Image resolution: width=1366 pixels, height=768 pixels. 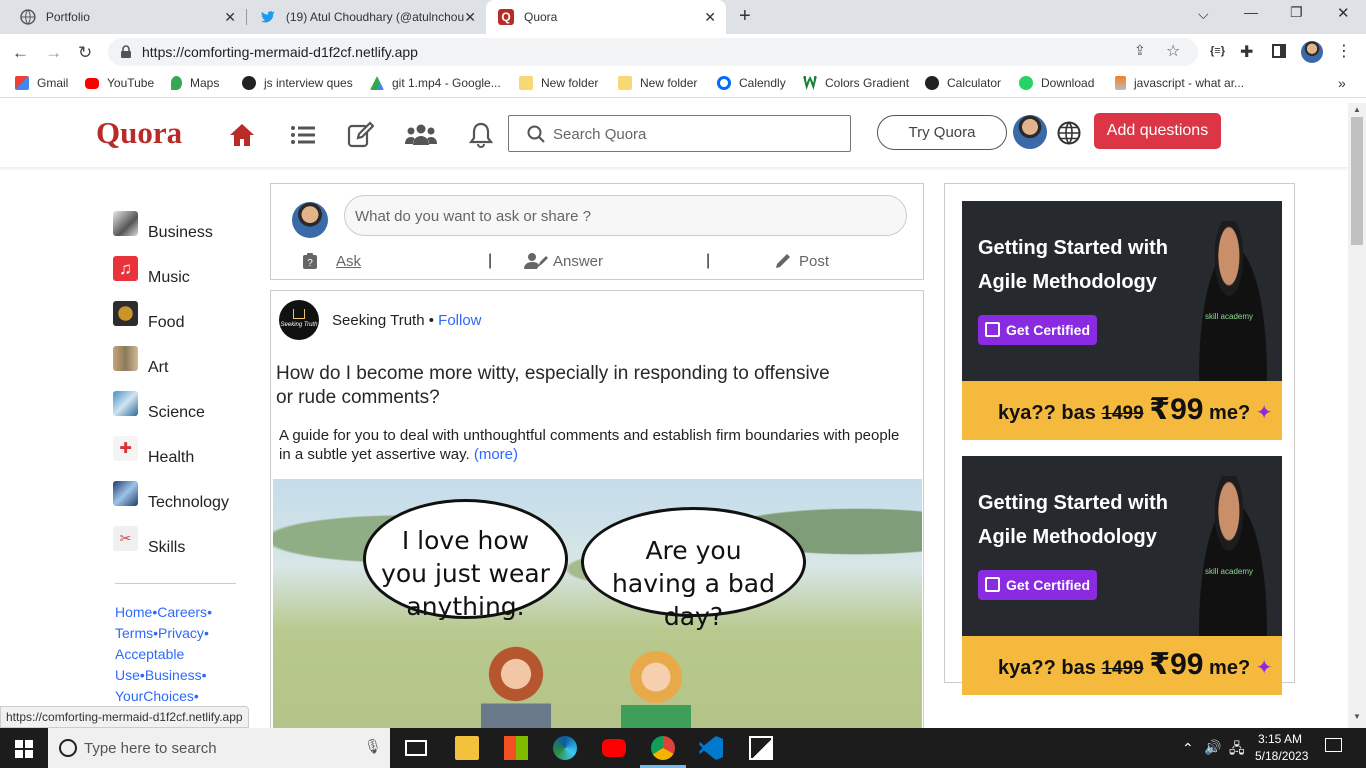 I want to click on footer-link-privacy: Privacy, so click(x=181, y=633).